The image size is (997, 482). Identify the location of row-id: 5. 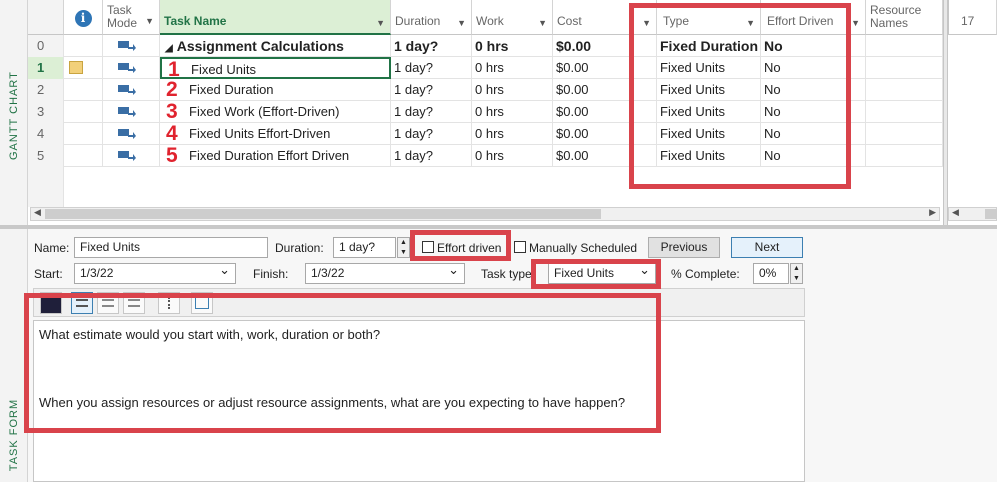
(46, 156).